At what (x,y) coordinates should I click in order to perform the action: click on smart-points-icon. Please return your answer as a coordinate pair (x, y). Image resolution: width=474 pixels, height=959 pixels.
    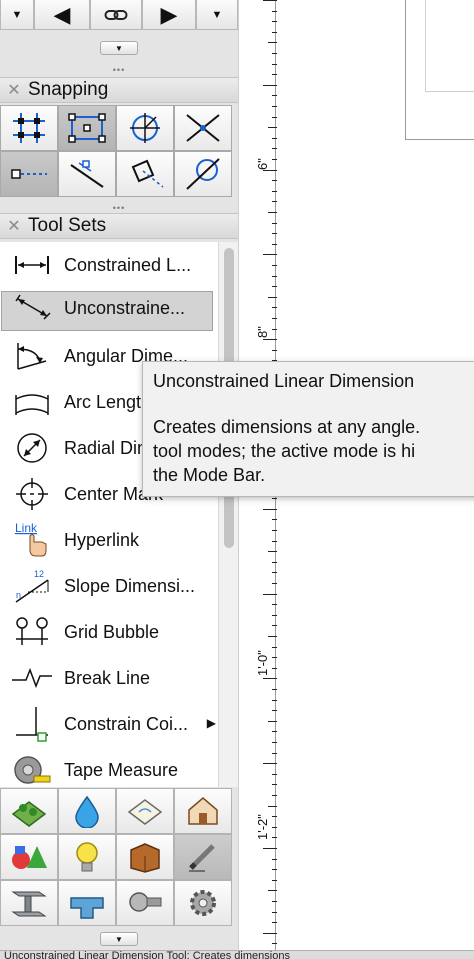
    Looking at the image, I should click on (29, 174).